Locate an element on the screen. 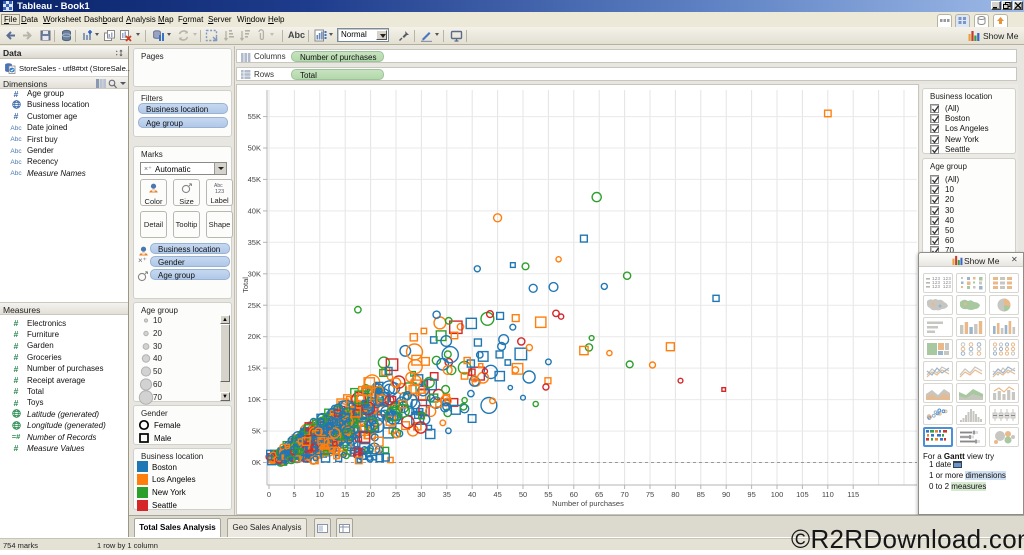  svg-text: 65 is located at coordinates (599, 494).